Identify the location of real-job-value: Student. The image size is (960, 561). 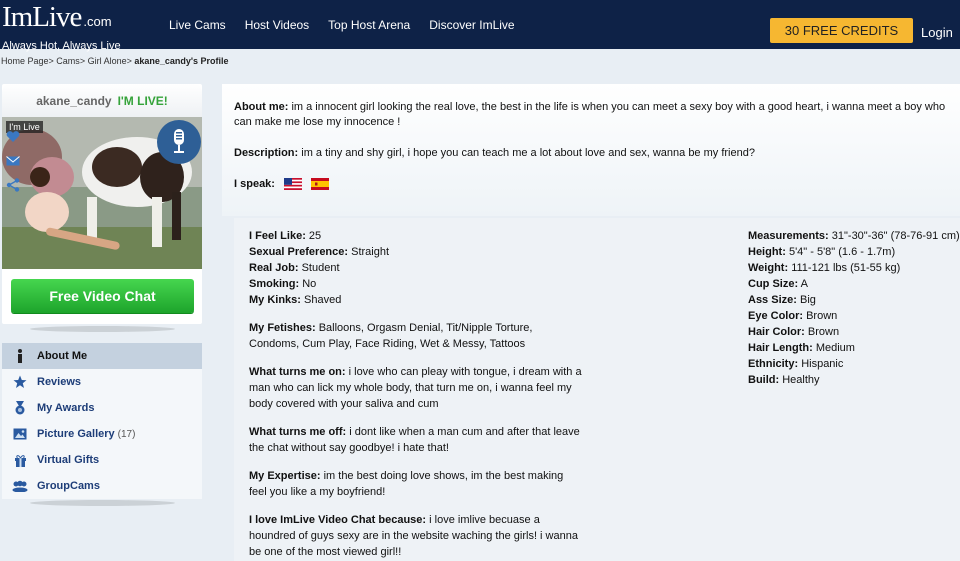
(320, 268).